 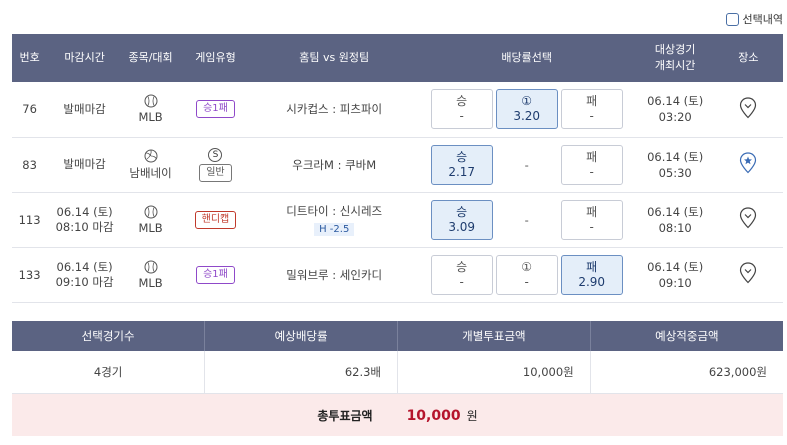 I want to click on selection-history-toggle: 선택내역, so click(x=754, y=19).